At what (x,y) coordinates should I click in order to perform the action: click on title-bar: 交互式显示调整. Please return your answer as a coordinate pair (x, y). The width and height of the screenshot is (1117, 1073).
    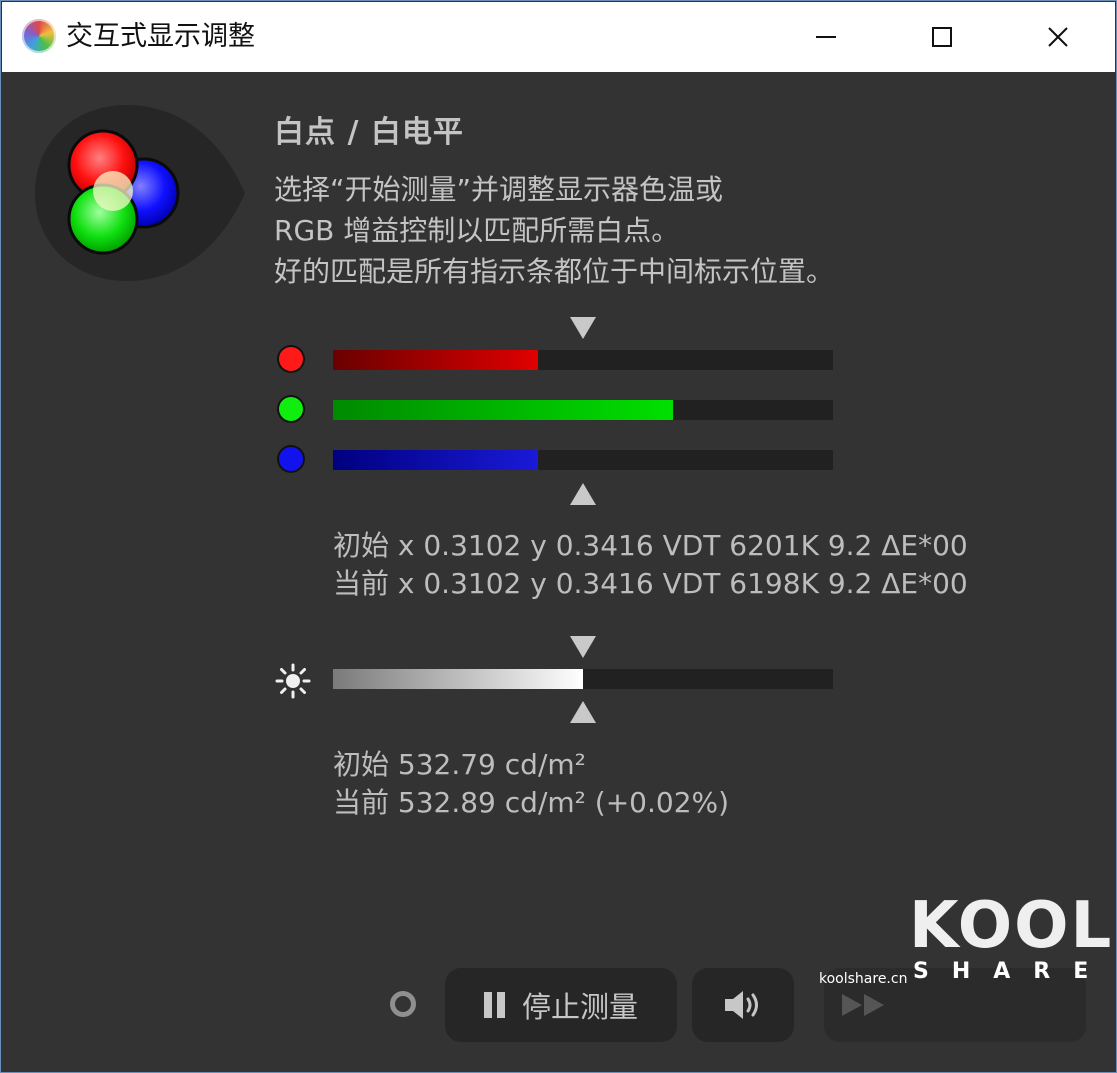
    Looking at the image, I should click on (558, 37).